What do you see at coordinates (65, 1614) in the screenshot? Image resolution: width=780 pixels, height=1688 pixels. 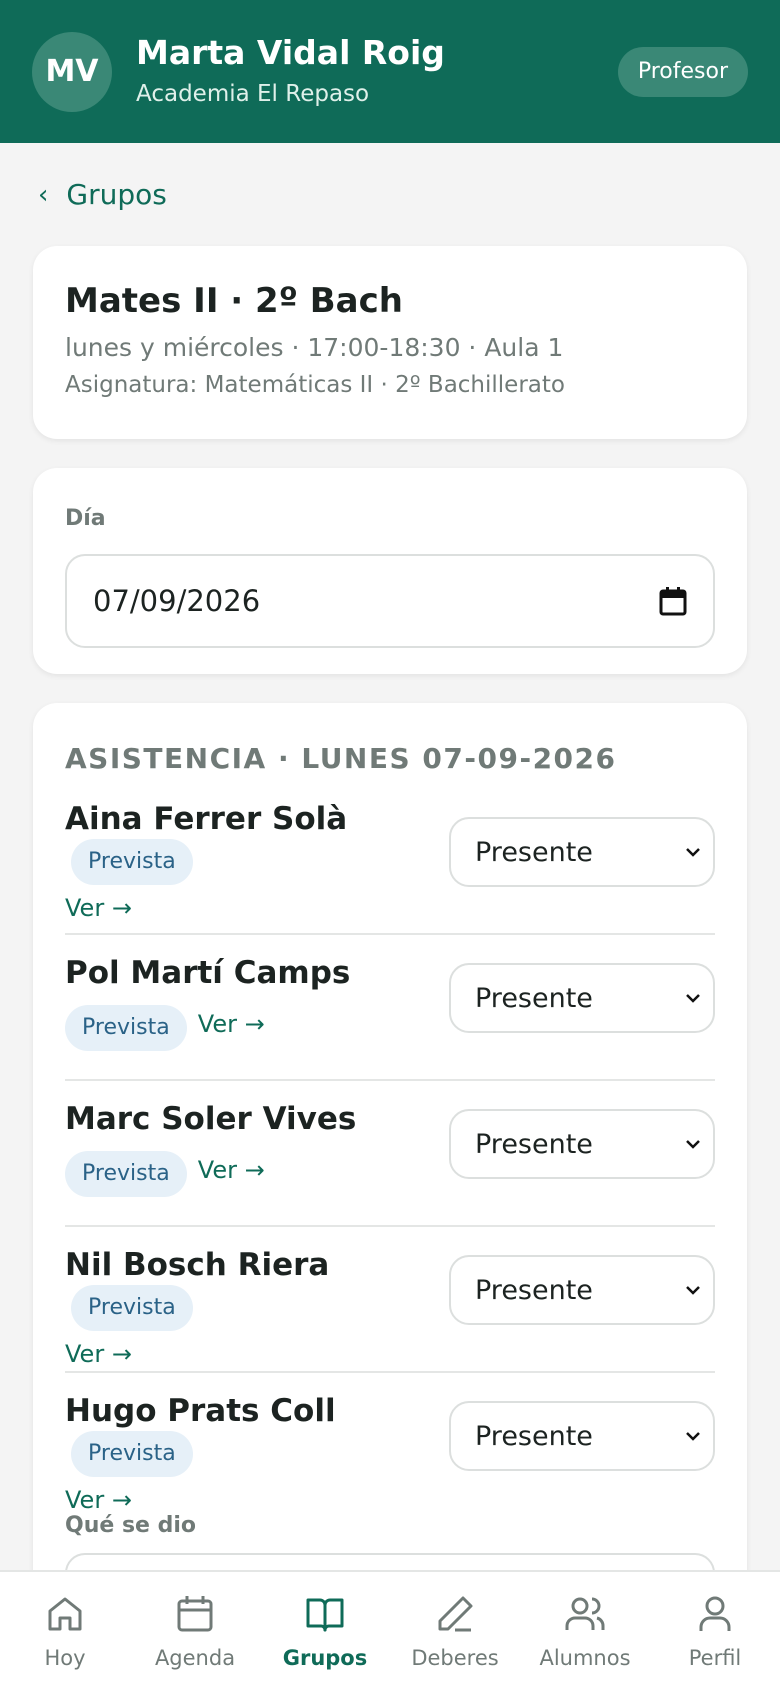 I see `home-icon` at bounding box center [65, 1614].